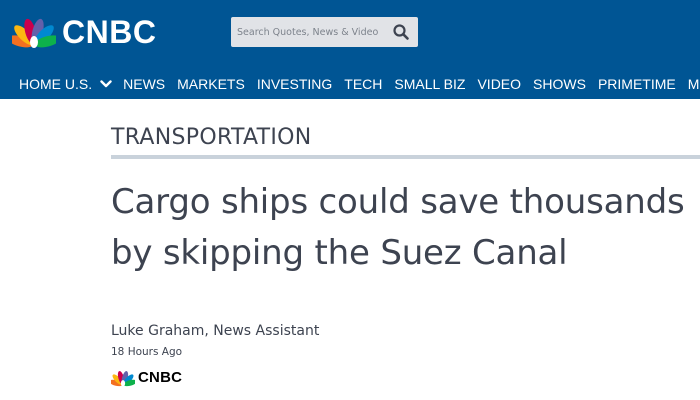 The image size is (700, 400). What do you see at coordinates (123, 379) in the screenshot?
I see `peacock-small-icon` at bounding box center [123, 379].